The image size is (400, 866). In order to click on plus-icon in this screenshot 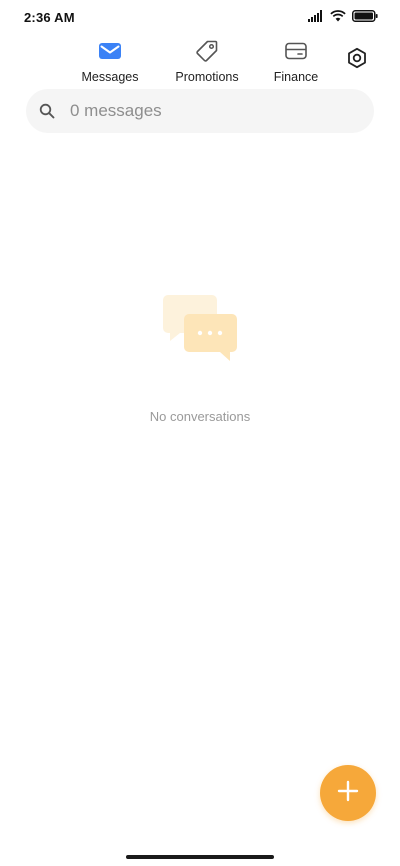, I will do `click(348, 793)`.